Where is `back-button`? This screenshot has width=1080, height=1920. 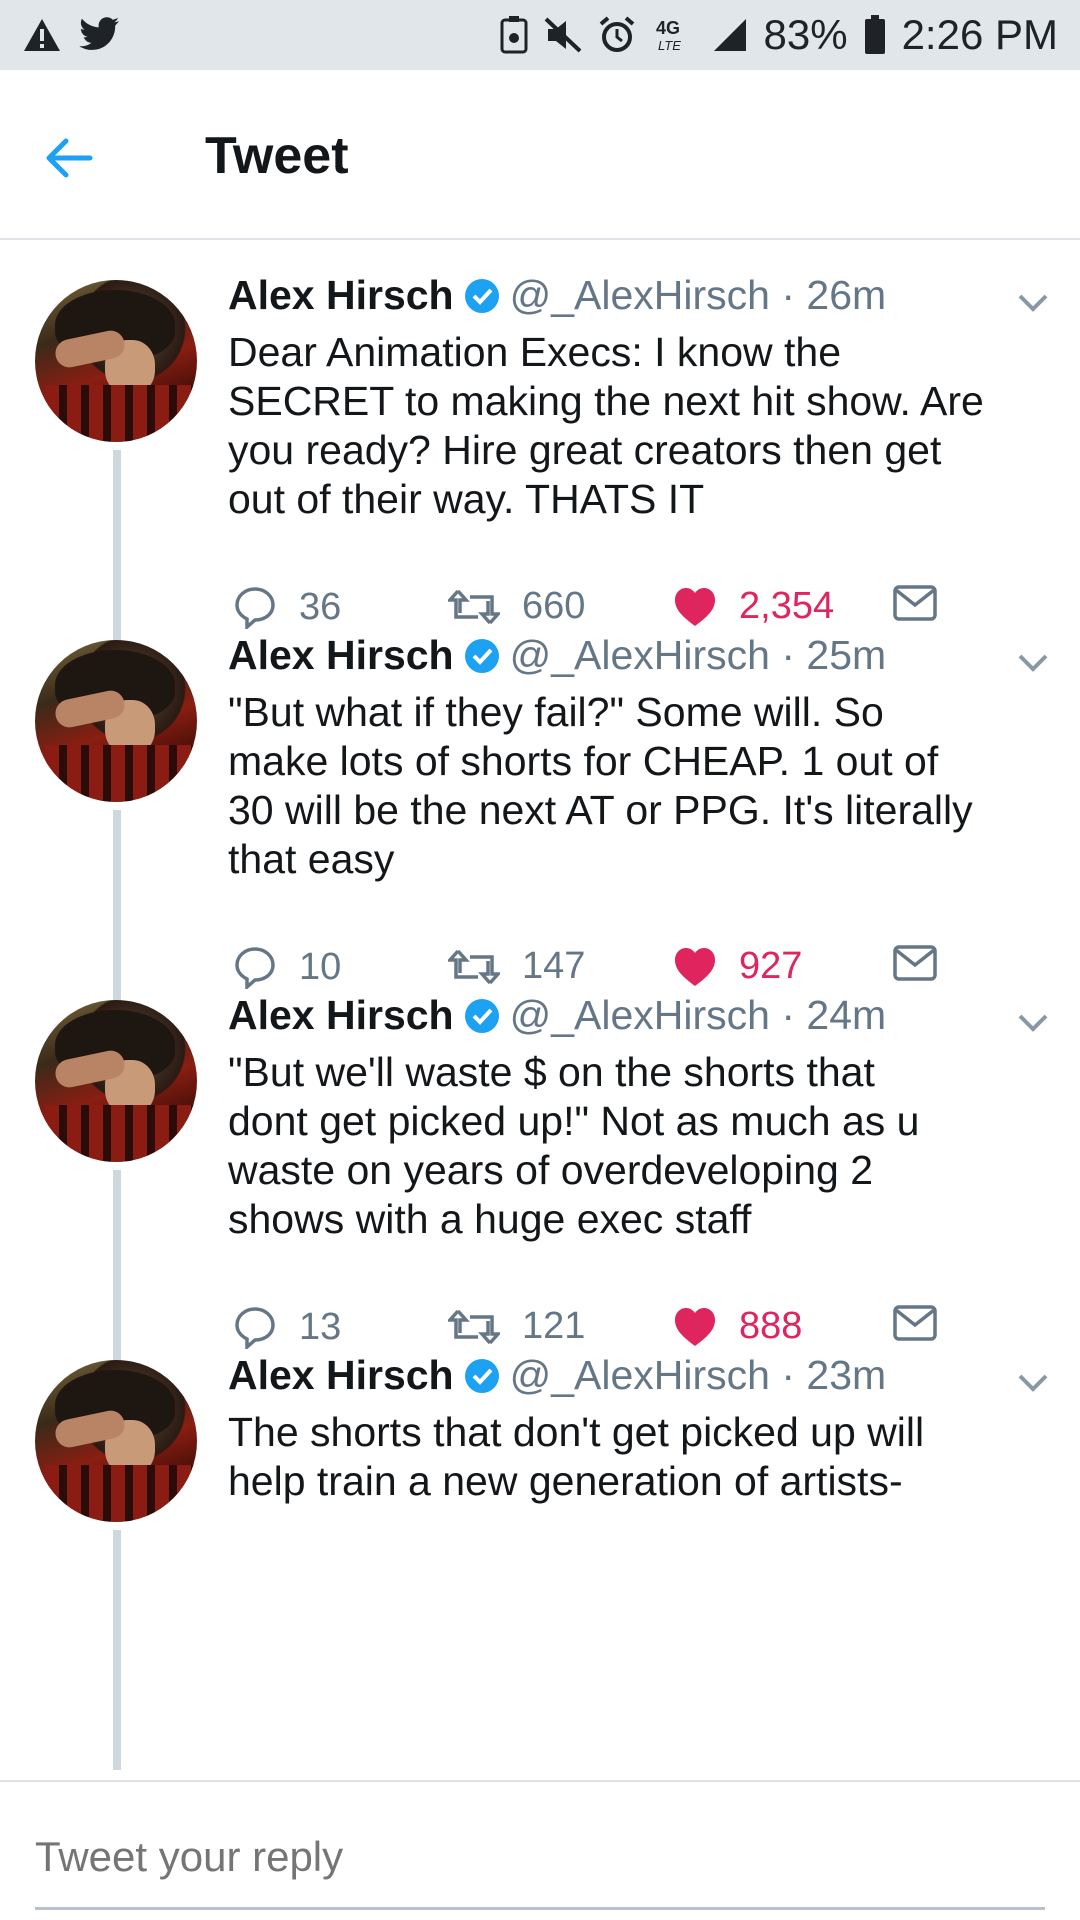
back-button is located at coordinates (70, 158).